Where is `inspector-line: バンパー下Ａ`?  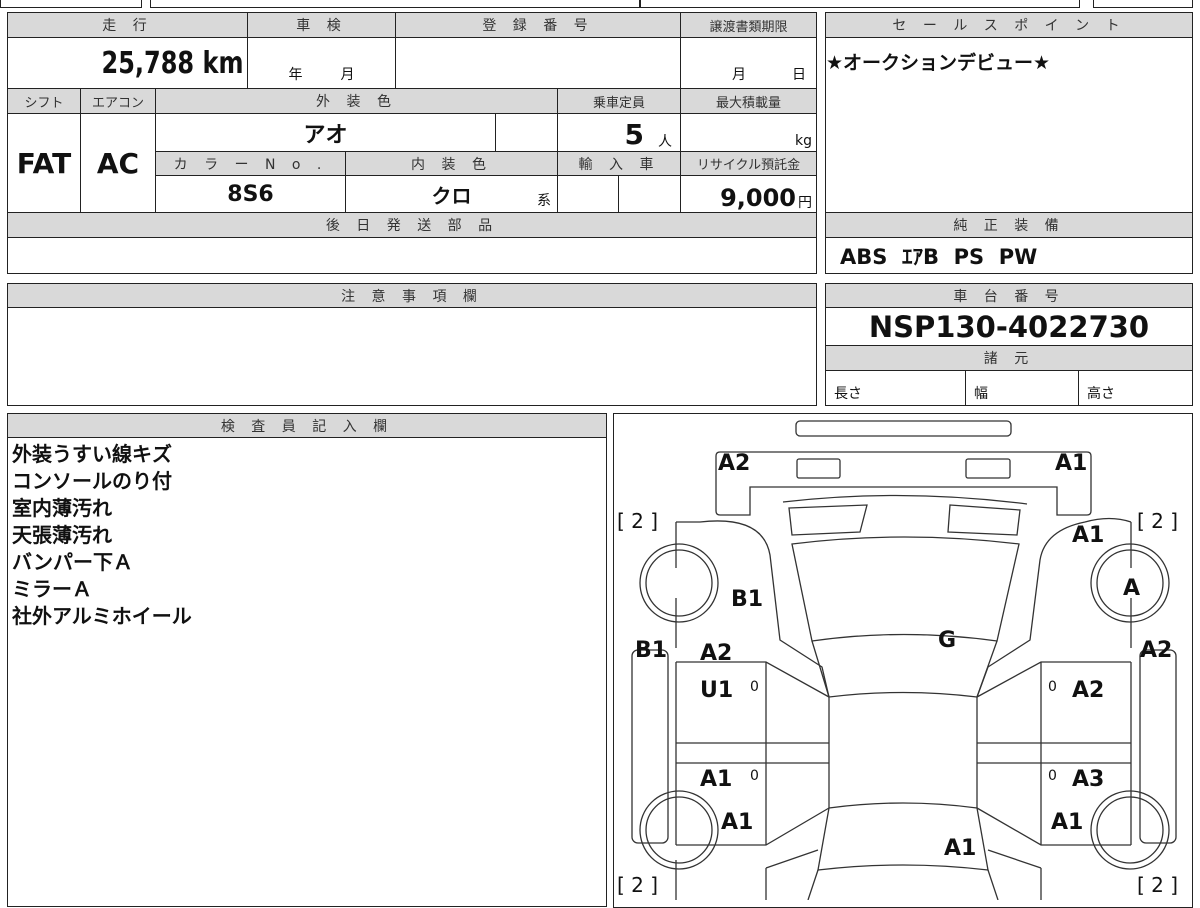 inspector-line: バンパー下Ａ is located at coordinates (72, 562).